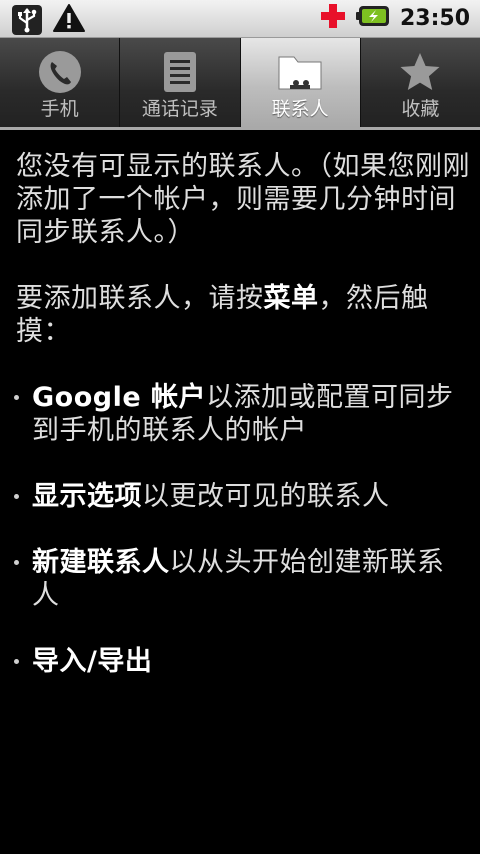  I want to click on list-item: 导入/导出, so click(242, 661).